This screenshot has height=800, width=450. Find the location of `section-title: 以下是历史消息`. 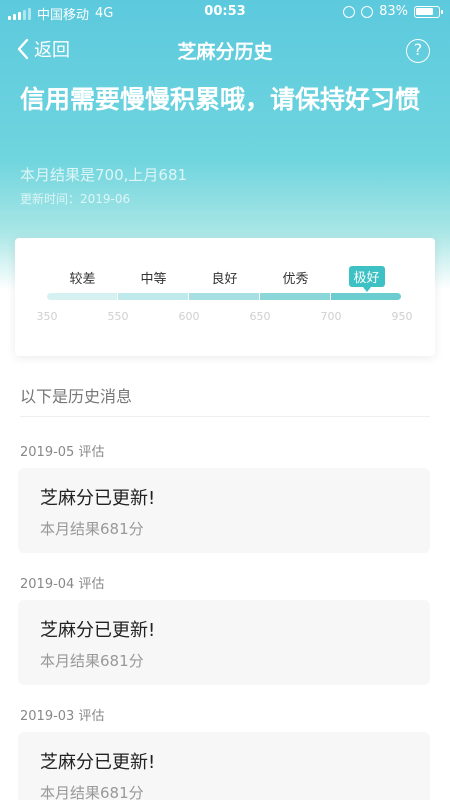

section-title: 以下是历史消息 is located at coordinates (76, 396).